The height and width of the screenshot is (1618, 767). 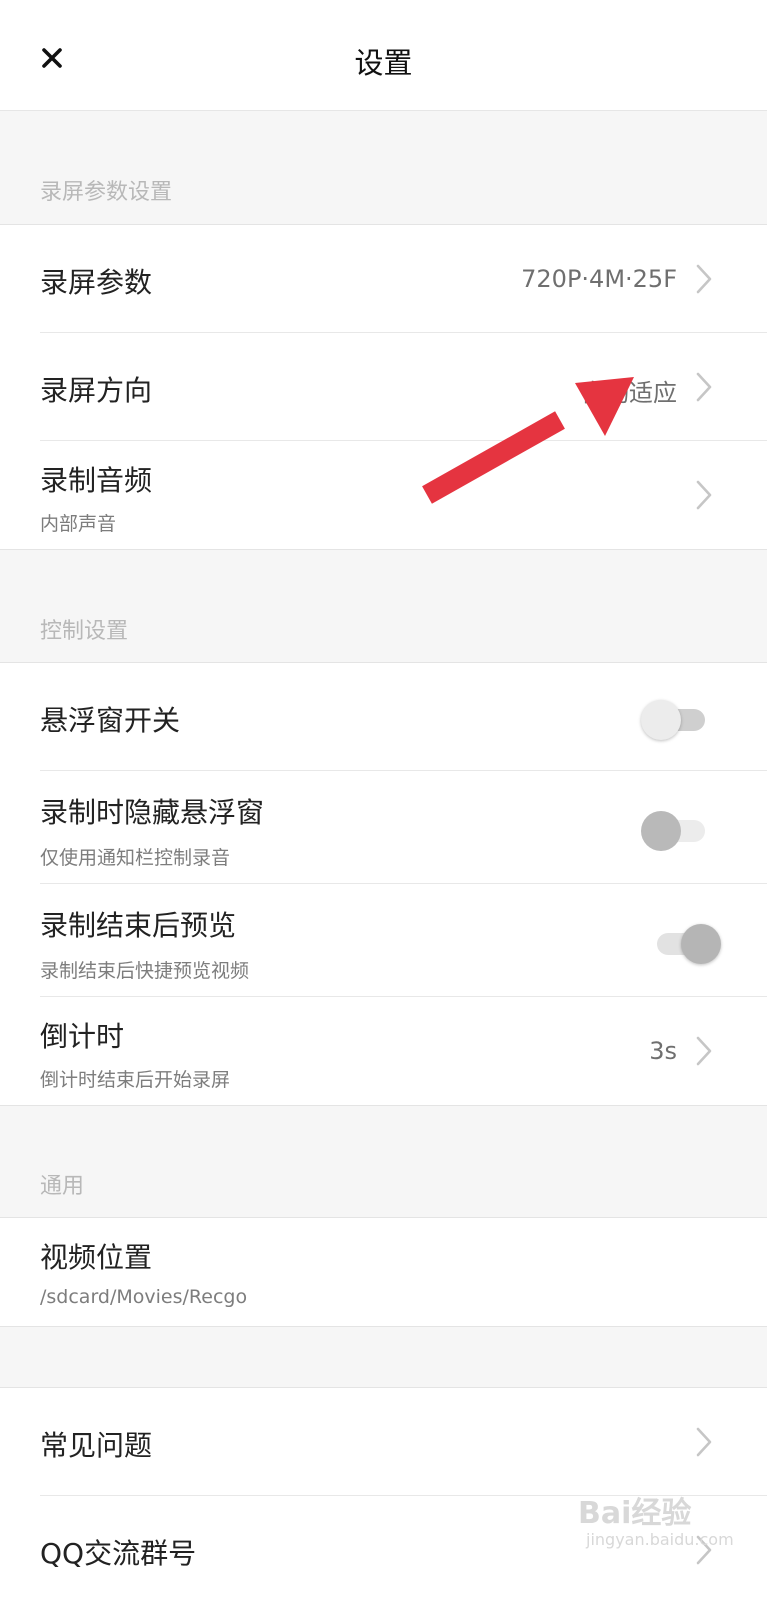 I want to click on row-label: 常见问题, so click(x=96, y=1445).